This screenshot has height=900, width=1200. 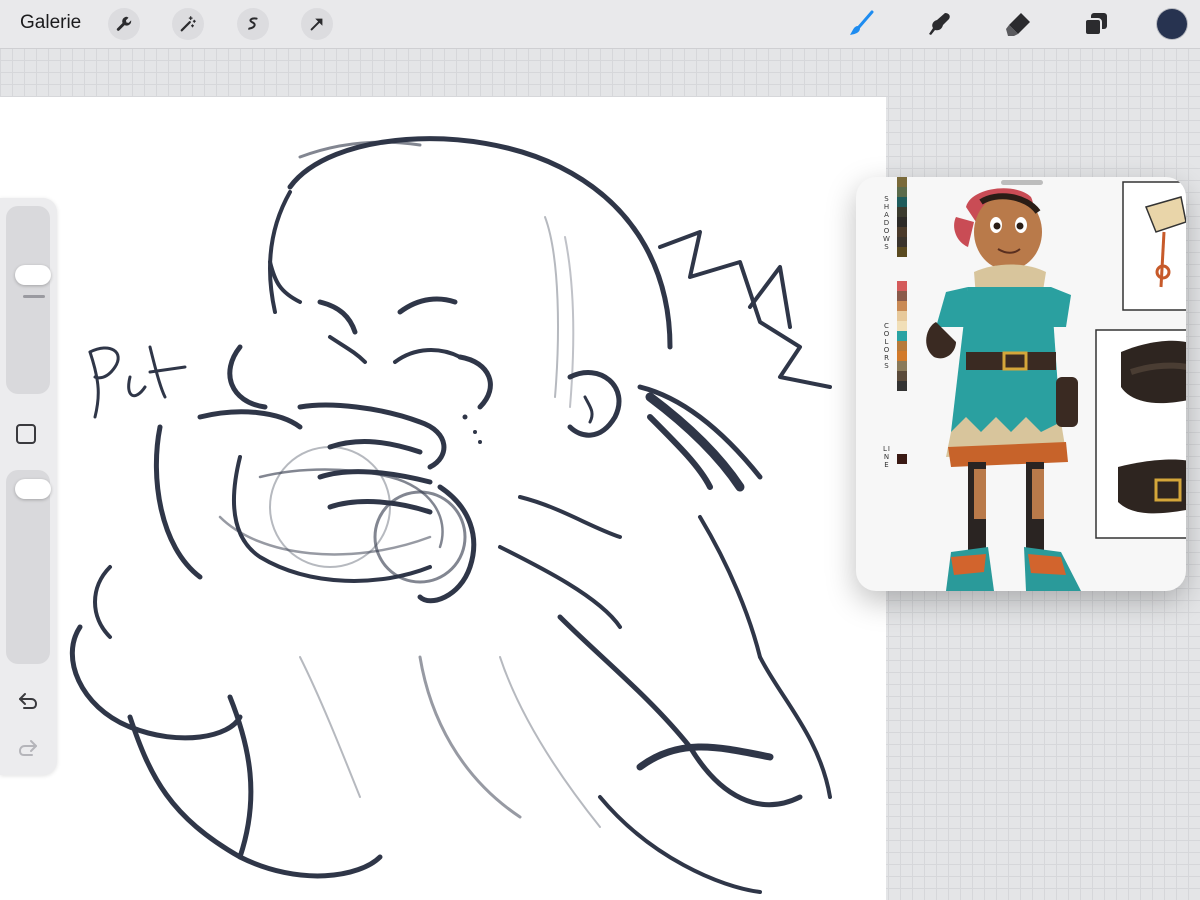 I want to click on gallery-button: Galerie, so click(x=50, y=23).